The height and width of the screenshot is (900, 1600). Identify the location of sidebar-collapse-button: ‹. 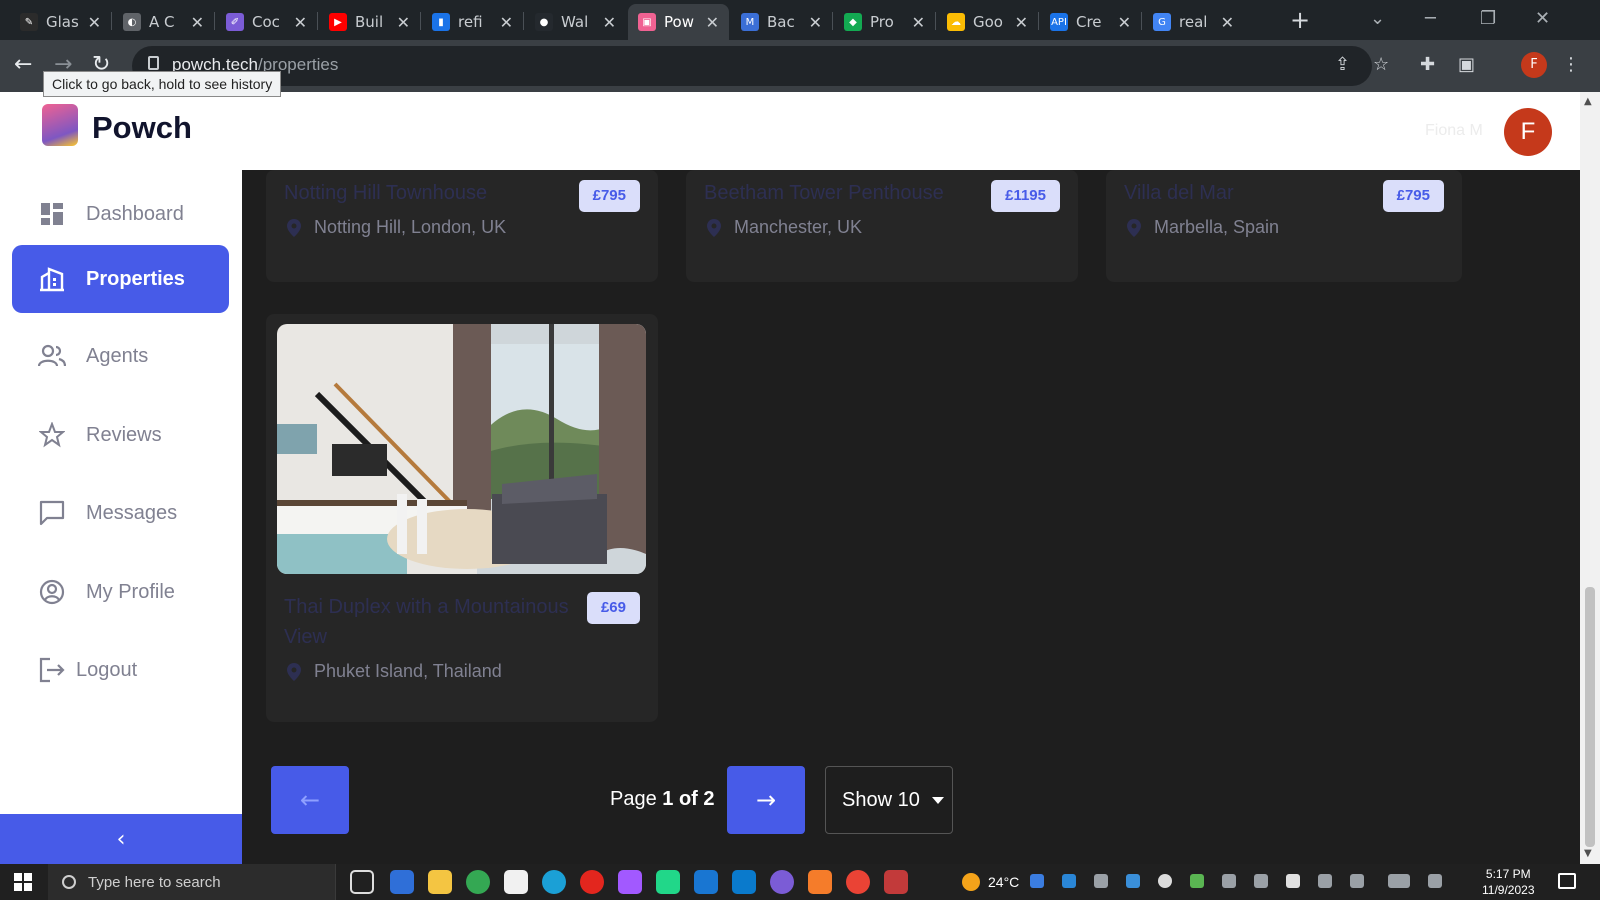
(121, 839).